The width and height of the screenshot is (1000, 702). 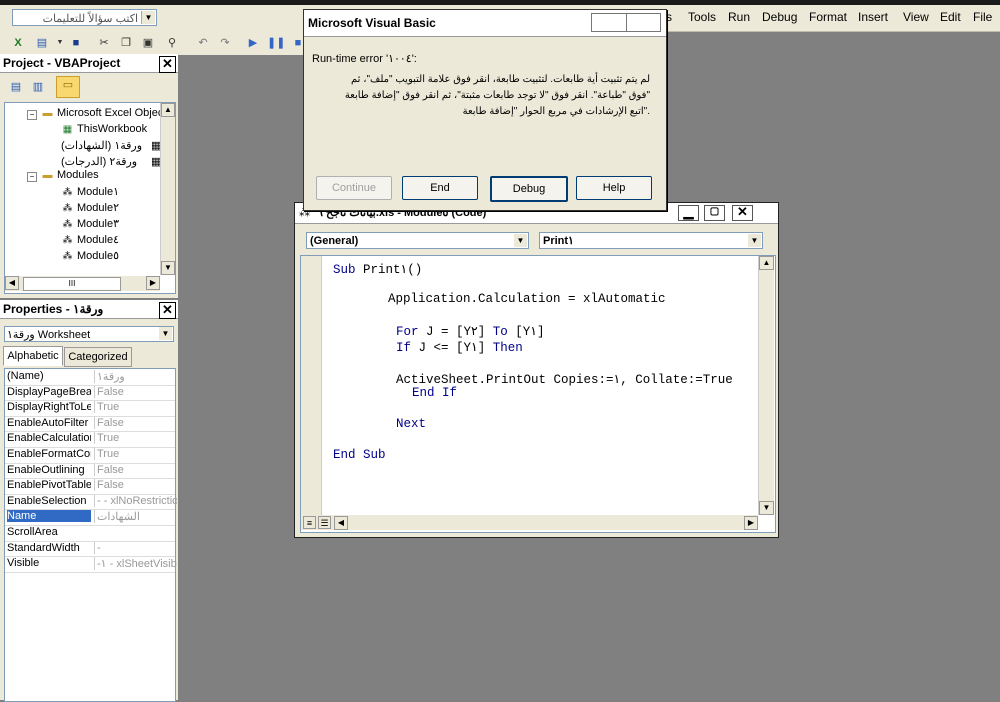 I want to click on property-row: DisplayPageBreak False, so click(x=90, y=393).